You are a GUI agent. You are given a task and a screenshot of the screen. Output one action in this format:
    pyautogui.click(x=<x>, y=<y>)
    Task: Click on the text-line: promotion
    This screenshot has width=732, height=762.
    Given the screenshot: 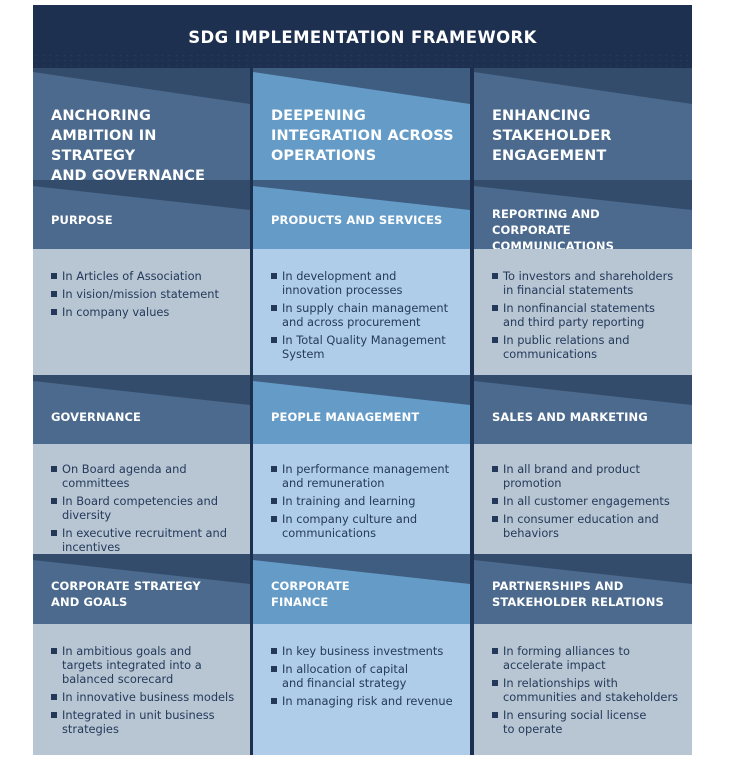 What is the action you would take?
    pyautogui.click(x=532, y=483)
    